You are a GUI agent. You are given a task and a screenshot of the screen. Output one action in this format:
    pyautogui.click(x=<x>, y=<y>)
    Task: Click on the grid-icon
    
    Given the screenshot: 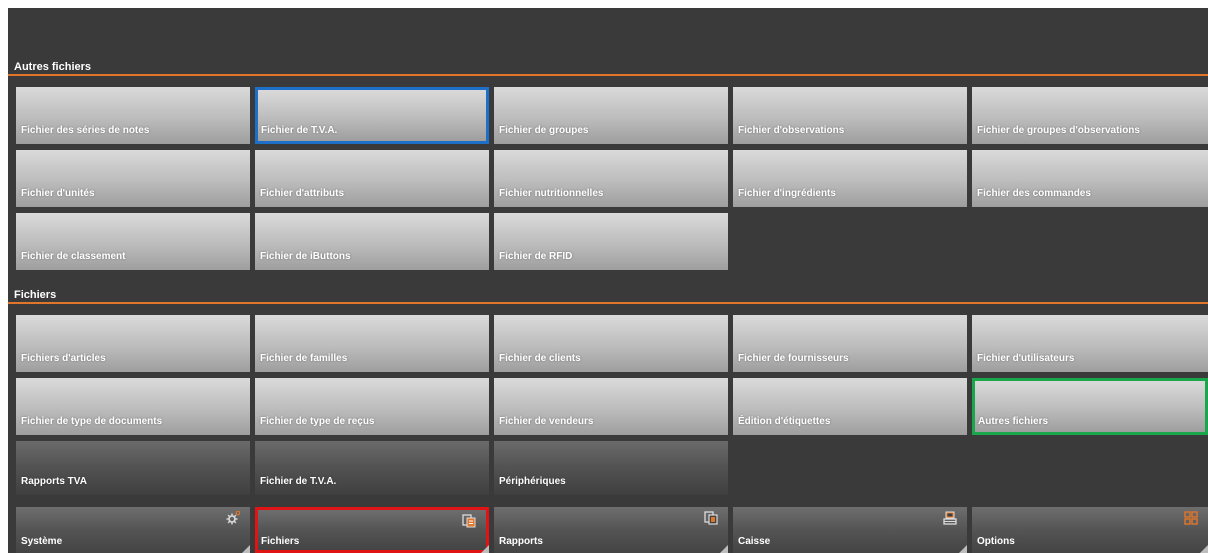 What is the action you would take?
    pyautogui.click(x=1191, y=518)
    